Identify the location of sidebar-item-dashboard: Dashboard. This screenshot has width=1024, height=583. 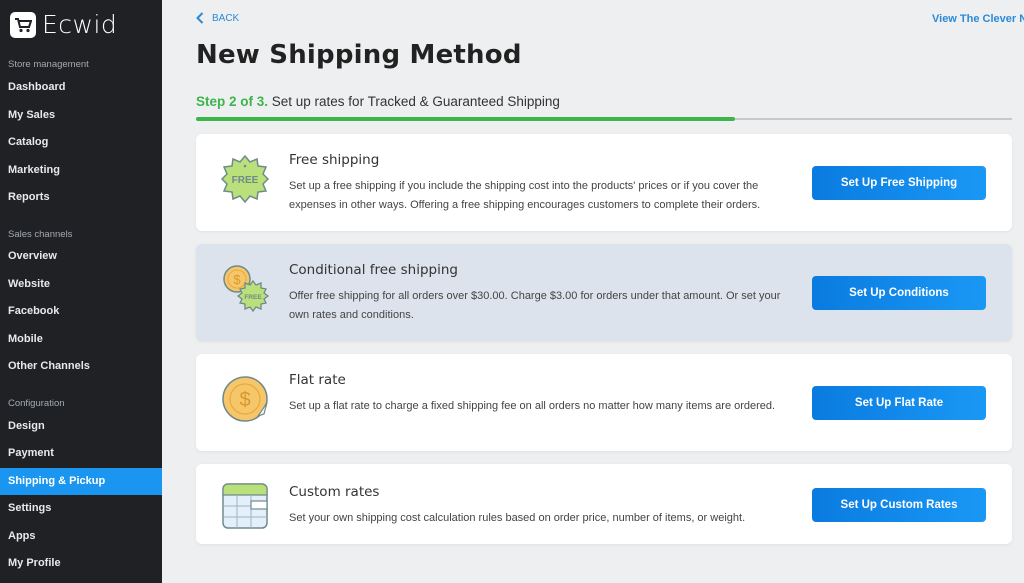
(81, 87).